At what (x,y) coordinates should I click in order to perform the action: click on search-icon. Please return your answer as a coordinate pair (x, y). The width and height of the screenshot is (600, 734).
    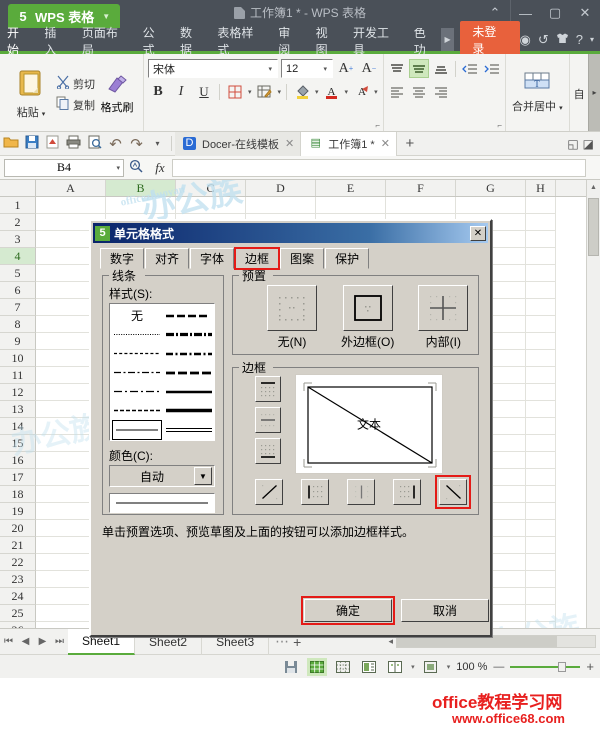
    Looking at the image, I should click on (136, 167).